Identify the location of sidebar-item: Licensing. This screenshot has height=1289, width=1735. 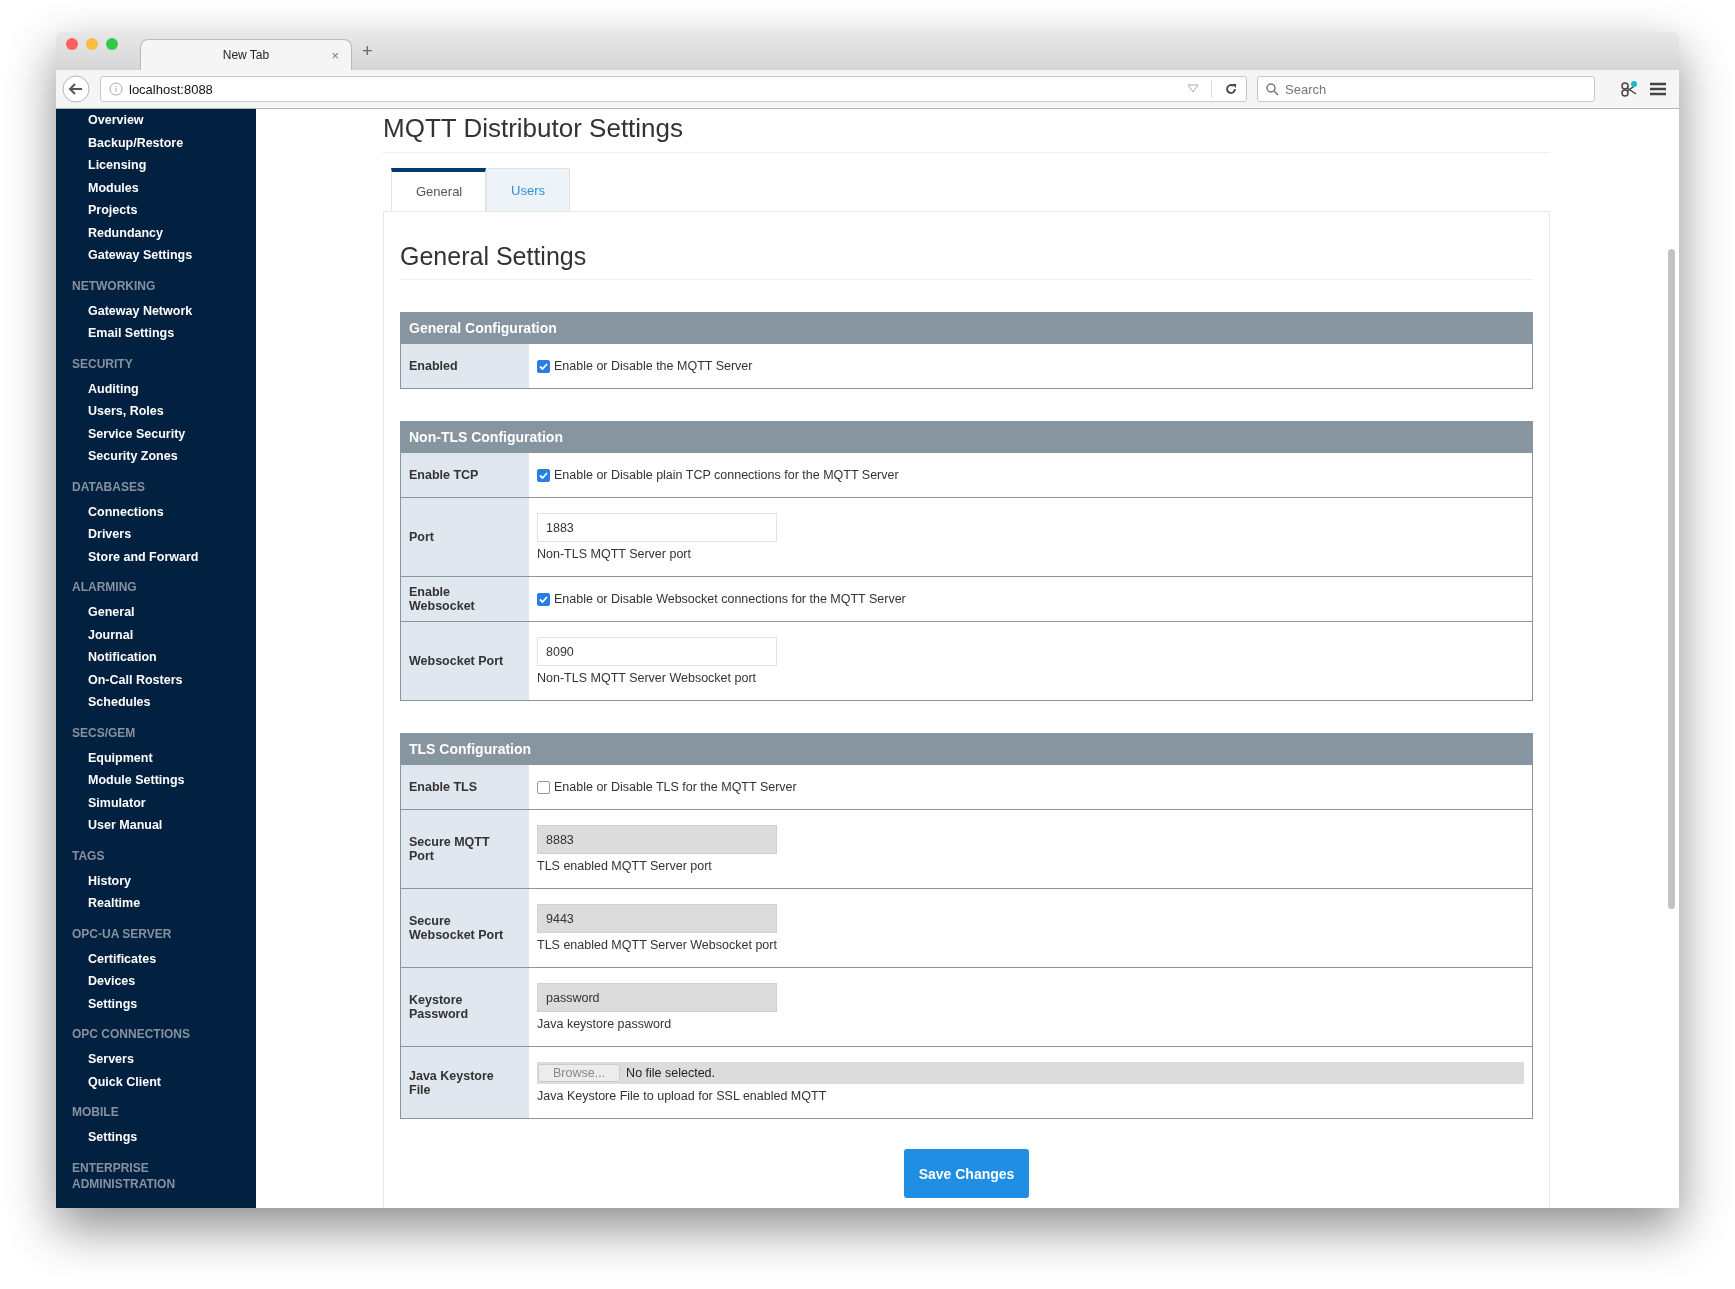
(156, 165).